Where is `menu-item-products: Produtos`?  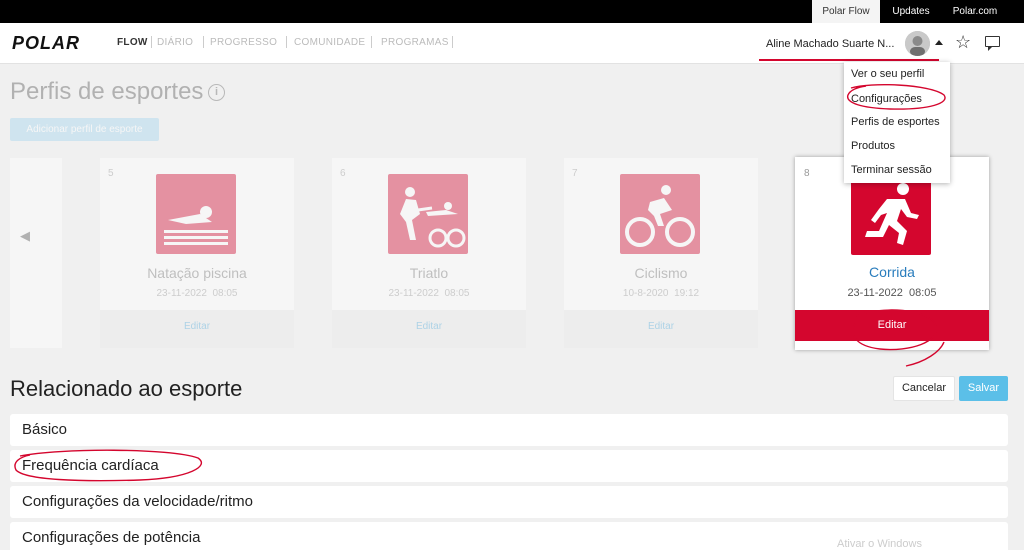
menu-item-products: Produtos is located at coordinates (873, 146).